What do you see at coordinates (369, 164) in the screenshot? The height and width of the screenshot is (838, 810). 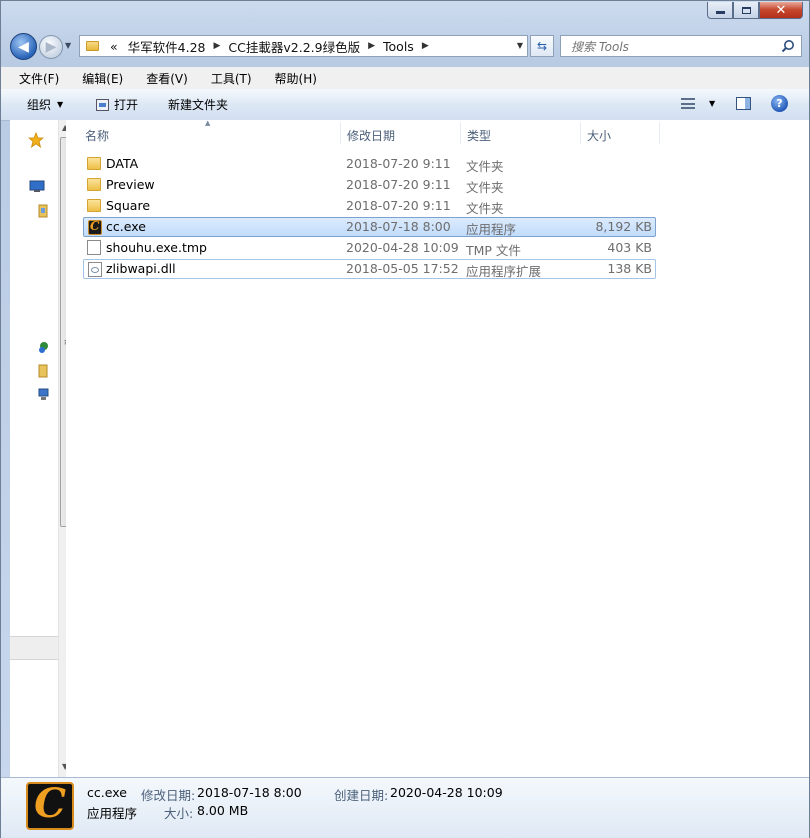 I see `file-row: DATA 2018-07-20 9:11 文件夹` at bounding box center [369, 164].